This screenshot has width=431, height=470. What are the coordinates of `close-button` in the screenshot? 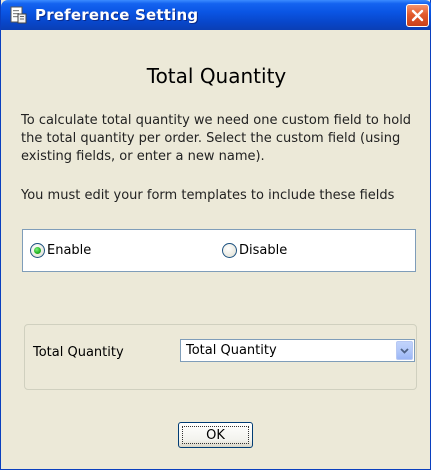 It's located at (417, 15).